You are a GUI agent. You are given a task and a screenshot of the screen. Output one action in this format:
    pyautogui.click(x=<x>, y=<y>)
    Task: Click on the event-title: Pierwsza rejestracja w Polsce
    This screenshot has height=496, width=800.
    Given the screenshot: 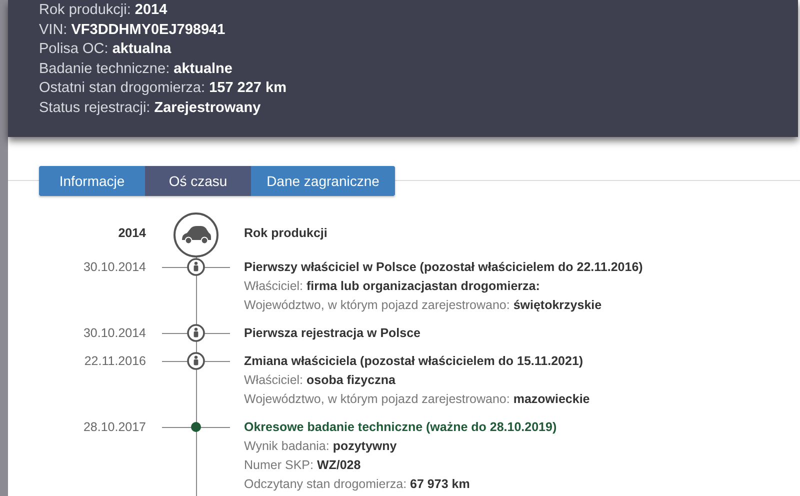 What is the action you would take?
    pyautogui.click(x=332, y=333)
    